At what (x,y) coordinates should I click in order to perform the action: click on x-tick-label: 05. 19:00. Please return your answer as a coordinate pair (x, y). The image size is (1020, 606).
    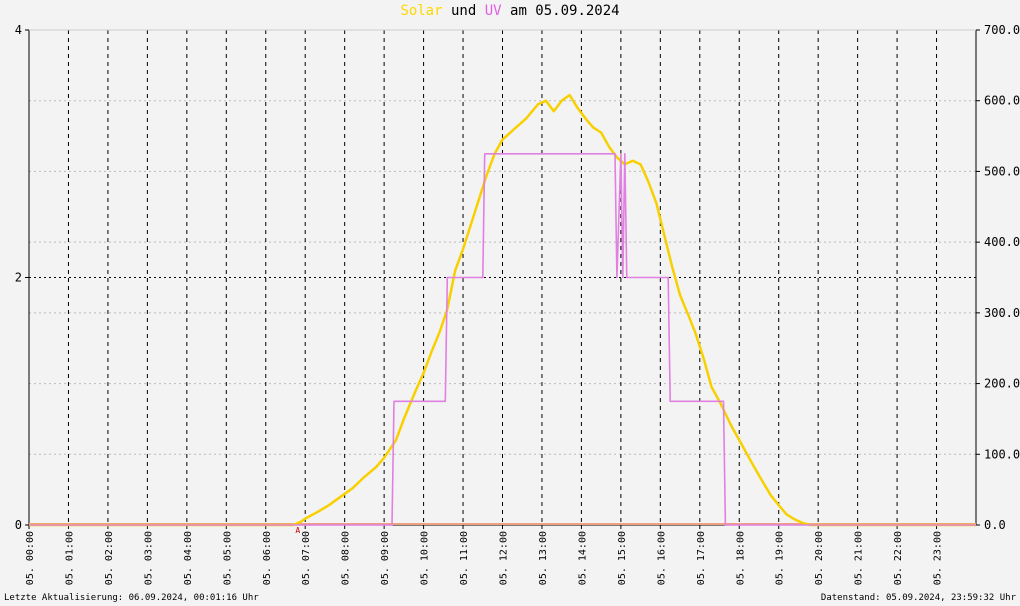
    Looking at the image, I should click on (780, 558).